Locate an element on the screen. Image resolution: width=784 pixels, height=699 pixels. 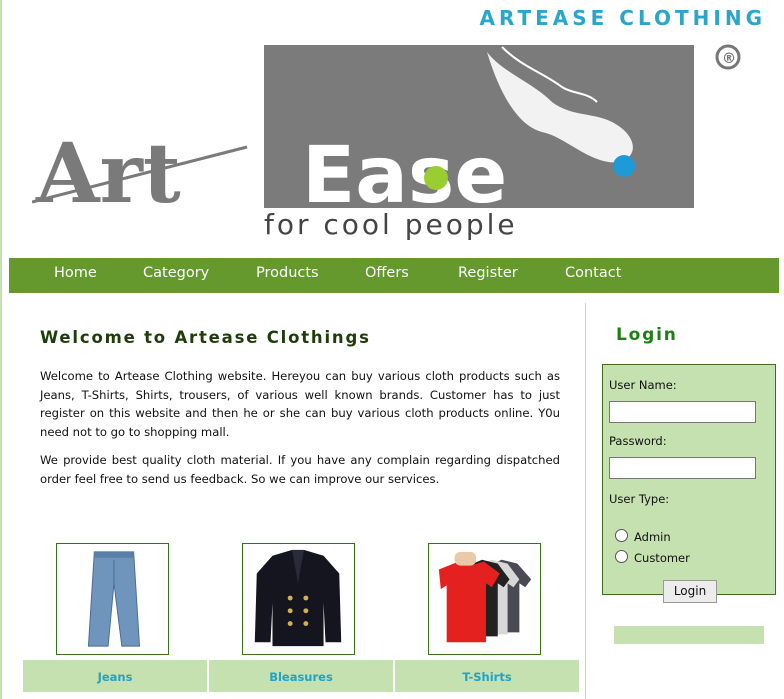
login-heading: Login is located at coordinates (647, 335).